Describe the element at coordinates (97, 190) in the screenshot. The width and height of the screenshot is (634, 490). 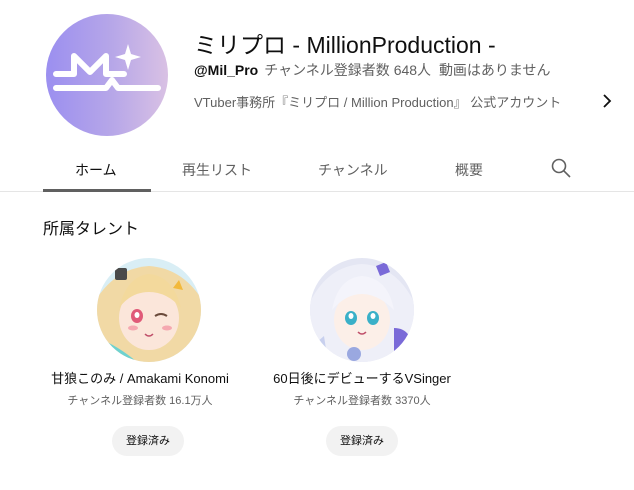
I see `active-tab-indicator` at that location.